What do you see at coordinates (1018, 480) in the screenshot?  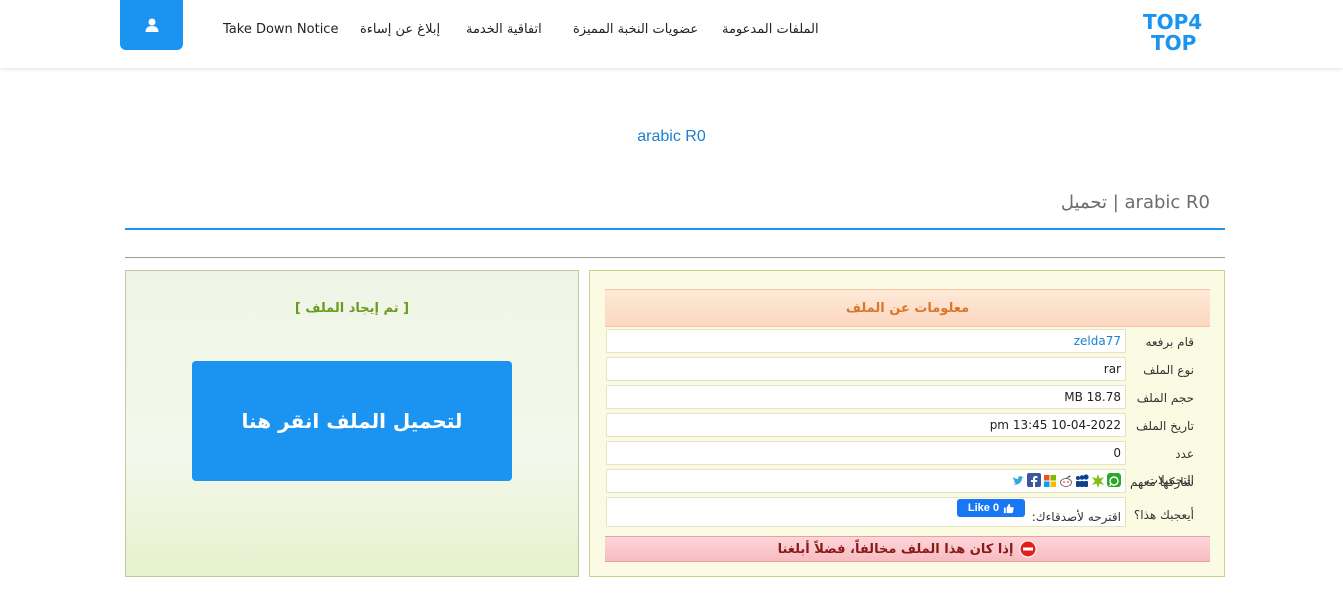 I see `twitter-icon` at bounding box center [1018, 480].